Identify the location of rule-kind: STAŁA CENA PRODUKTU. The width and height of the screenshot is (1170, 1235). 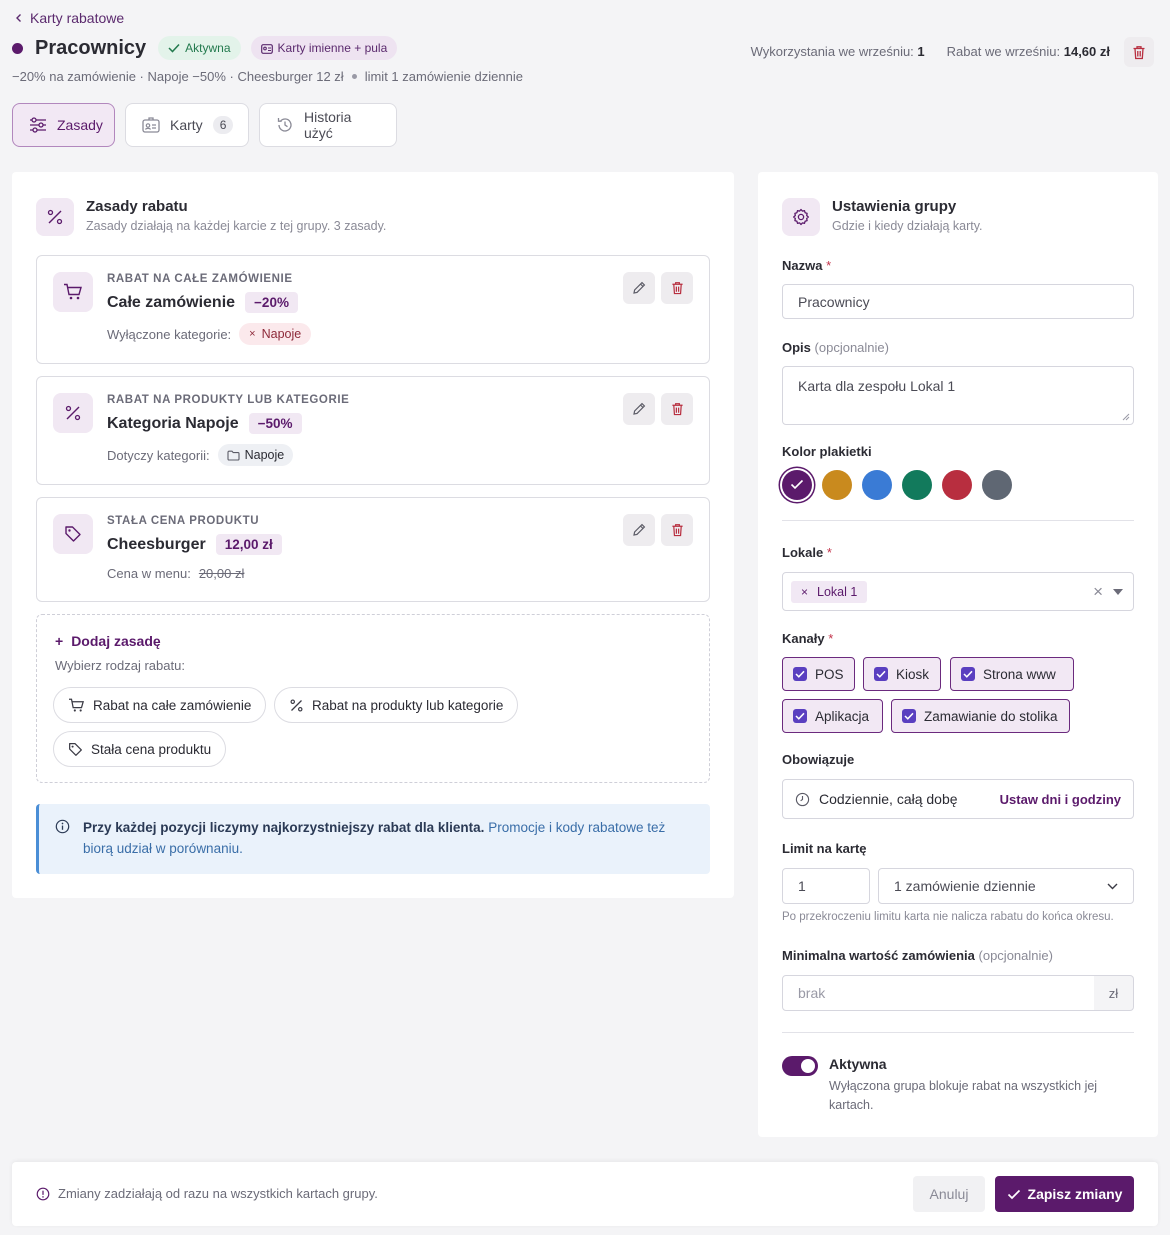
(183, 521).